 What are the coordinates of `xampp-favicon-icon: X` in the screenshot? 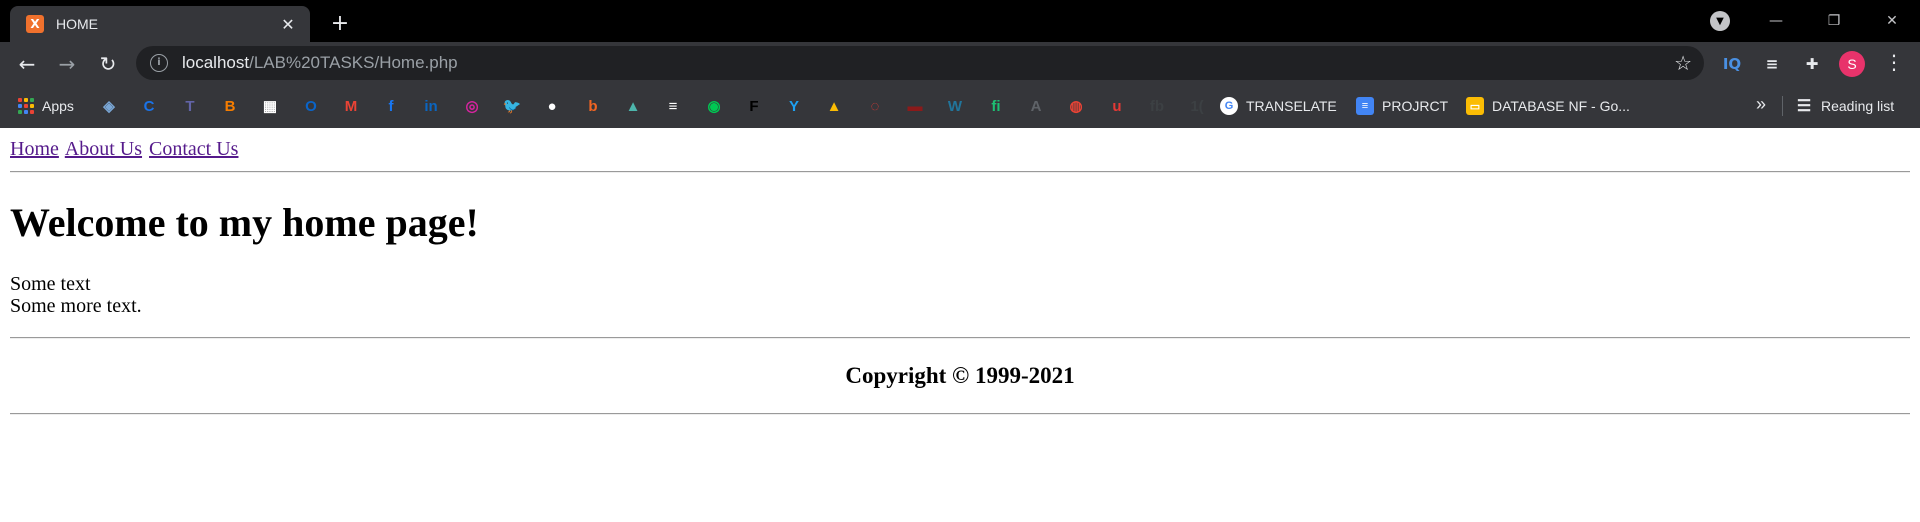 It's located at (35, 24).